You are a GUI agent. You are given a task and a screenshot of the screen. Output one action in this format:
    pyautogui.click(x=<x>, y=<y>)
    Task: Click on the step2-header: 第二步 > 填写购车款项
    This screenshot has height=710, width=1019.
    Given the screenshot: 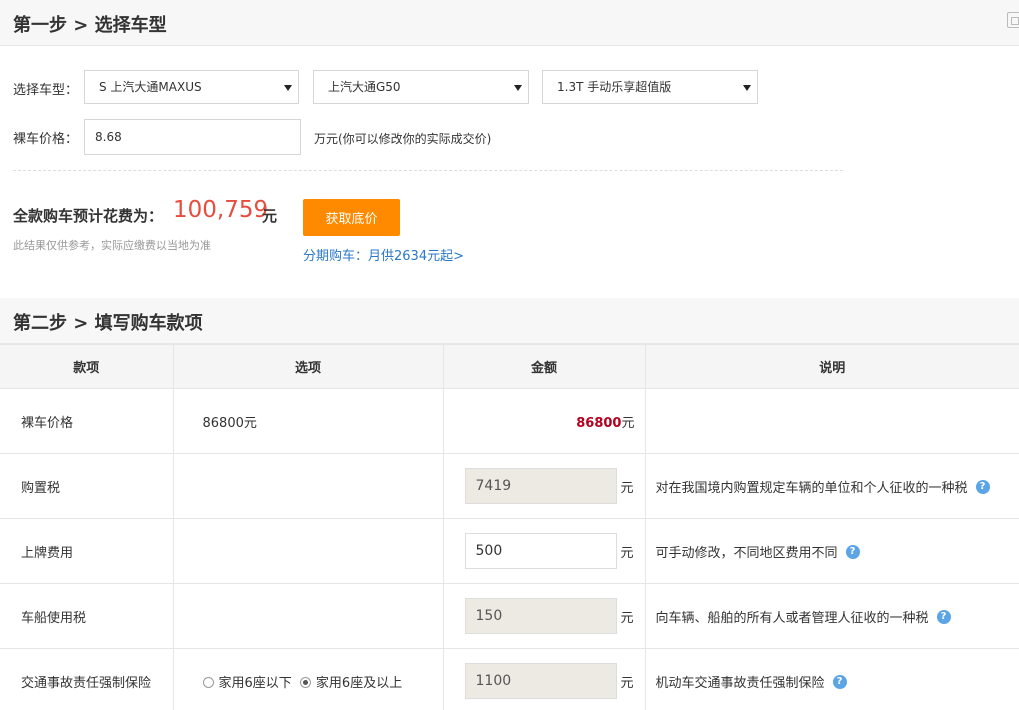 What is the action you would take?
    pyautogui.click(x=509, y=321)
    